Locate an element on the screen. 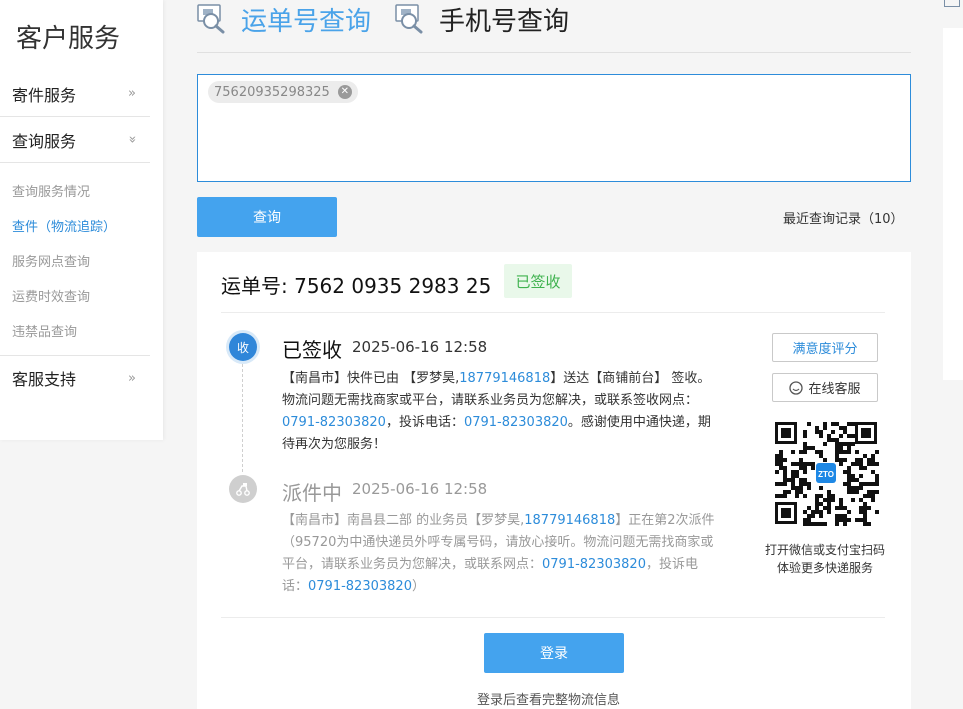 Image resolution: width=963 pixels, height=709 pixels. nav-group-shipping: 寄件服务 » is located at coordinates (75, 94).